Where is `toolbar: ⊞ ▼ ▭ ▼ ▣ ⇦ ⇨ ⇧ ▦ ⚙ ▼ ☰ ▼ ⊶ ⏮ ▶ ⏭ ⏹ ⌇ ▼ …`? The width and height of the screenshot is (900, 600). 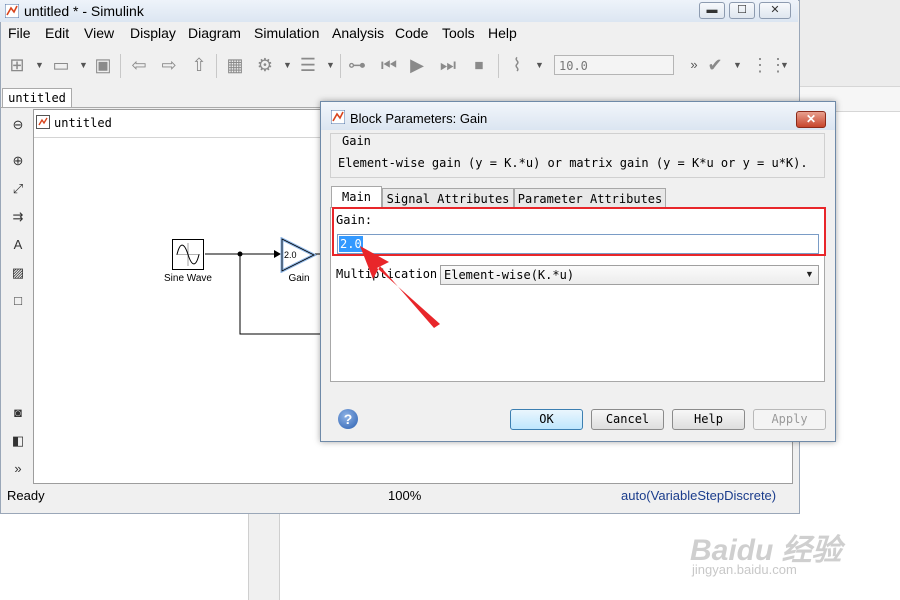
toolbar: ⊞ ▼ ▭ ▼ ▣ ⇦ ⇨ ⇧ ▦ ⚙ ▼ ☰ ▼ ⊶ ⏮ ▶ ⏭ ⏹ ⌇ ▼ … is located at coordinates (399, 66).